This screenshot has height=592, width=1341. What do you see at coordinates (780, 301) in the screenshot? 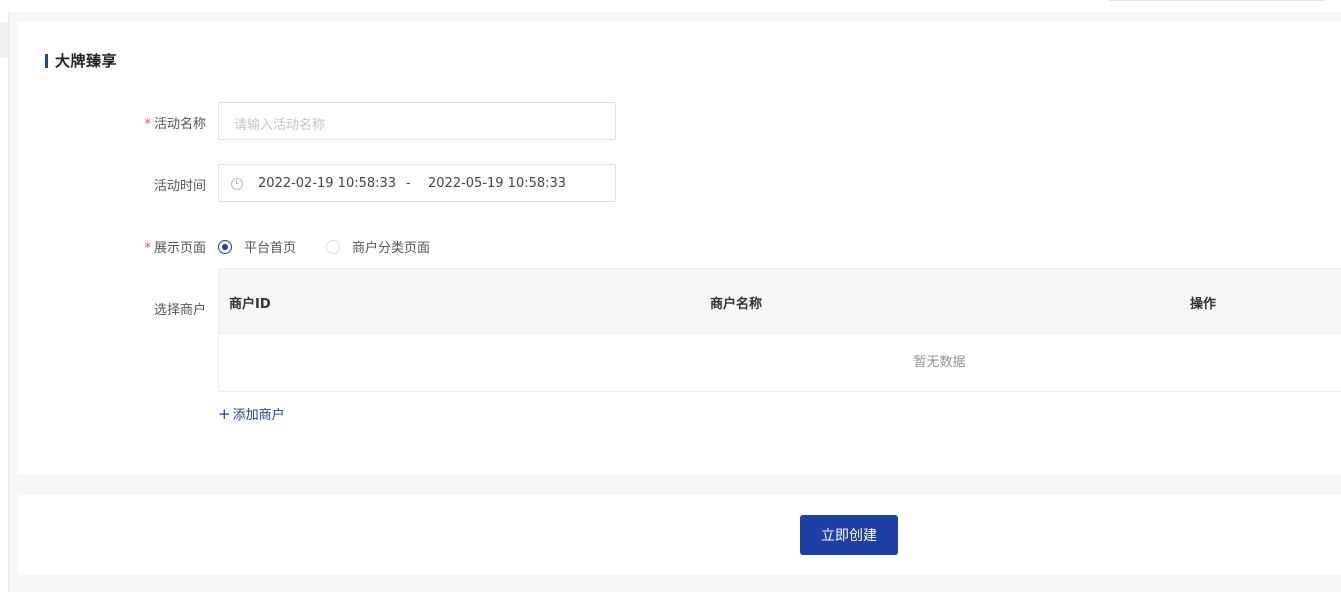
I see `table-header: 商户ID 商户名称 操作` at bounding box center [780, 301].